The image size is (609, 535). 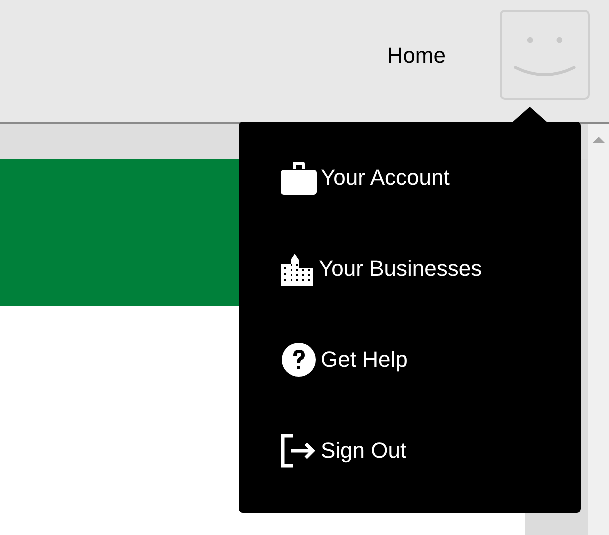 What do you see at coordinates (431, 360) in the screenshot?
I see `menu-item: Get Help` at bounding box center [431, 360].